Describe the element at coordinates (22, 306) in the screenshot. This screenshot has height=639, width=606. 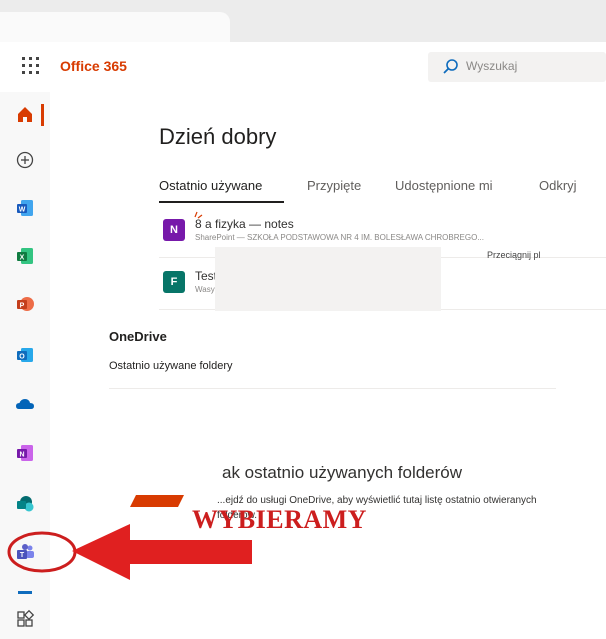
I see `svg-text: P` at that location.